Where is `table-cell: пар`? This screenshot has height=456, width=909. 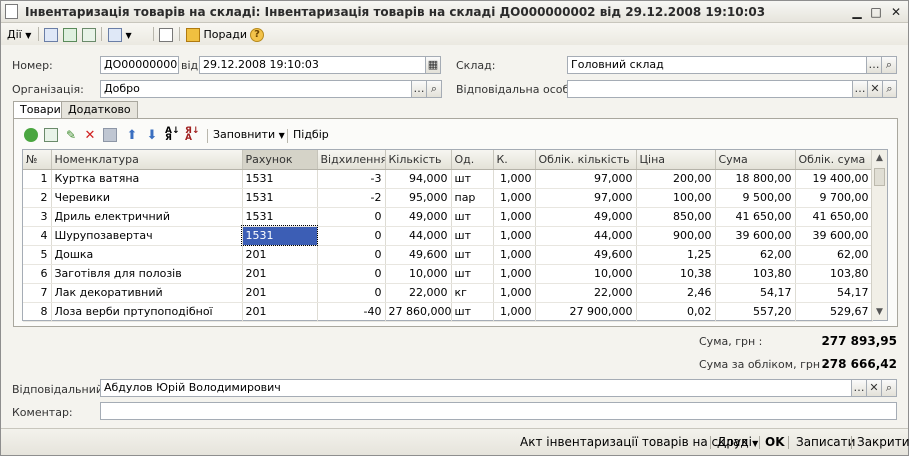
table-cell: пар is located at coordinates (472, 198).